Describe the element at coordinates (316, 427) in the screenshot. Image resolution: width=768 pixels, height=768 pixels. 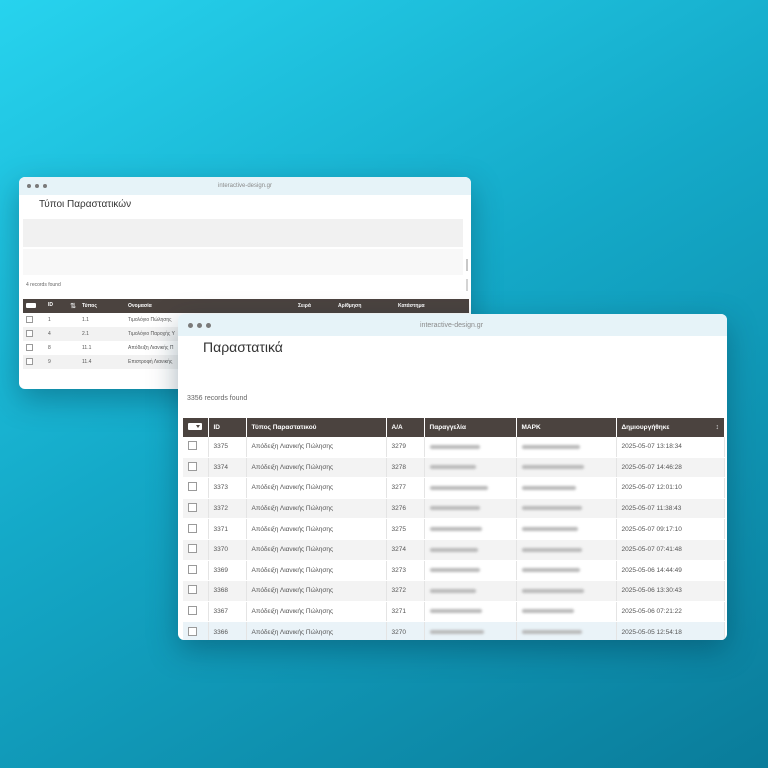
I see `column-header-document-type: Τύπος Παραστατικού` at that location.